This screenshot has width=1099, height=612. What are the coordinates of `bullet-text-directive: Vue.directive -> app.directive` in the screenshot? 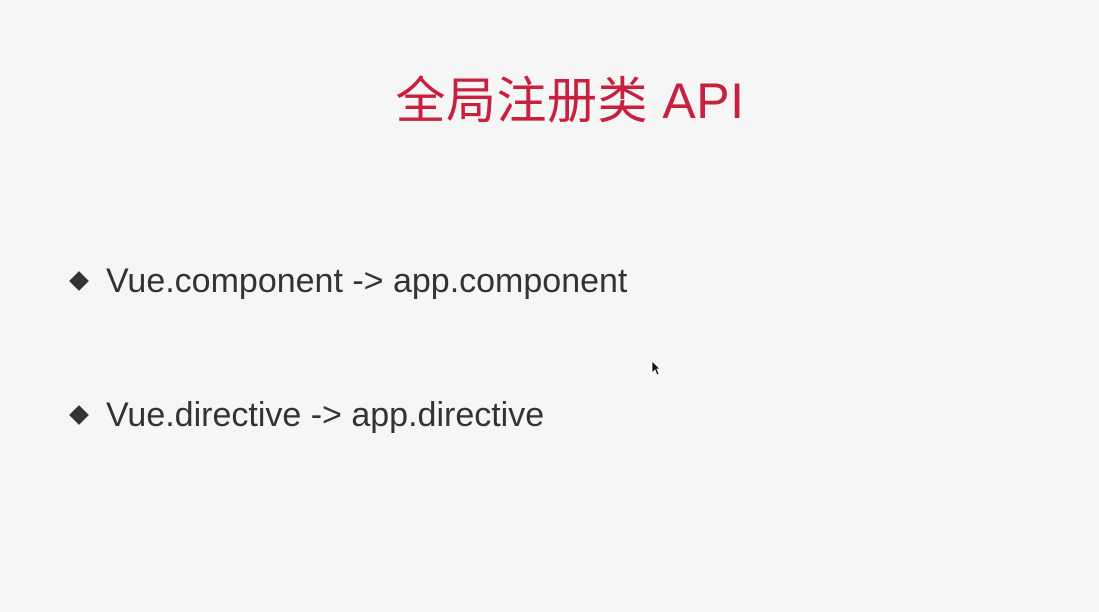 It's located at (325, 415).